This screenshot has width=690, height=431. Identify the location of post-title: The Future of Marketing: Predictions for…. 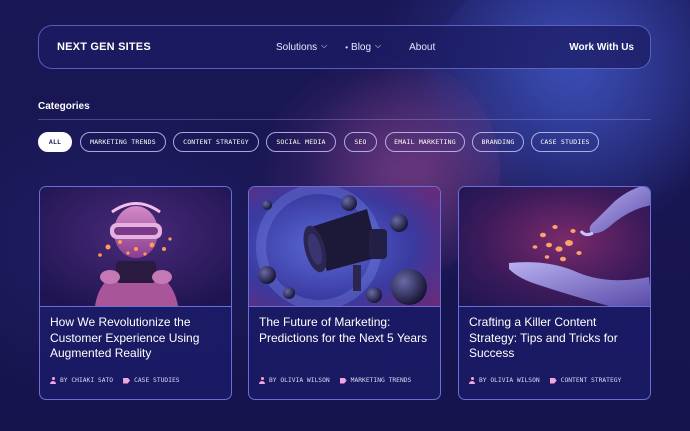
(345, 330).